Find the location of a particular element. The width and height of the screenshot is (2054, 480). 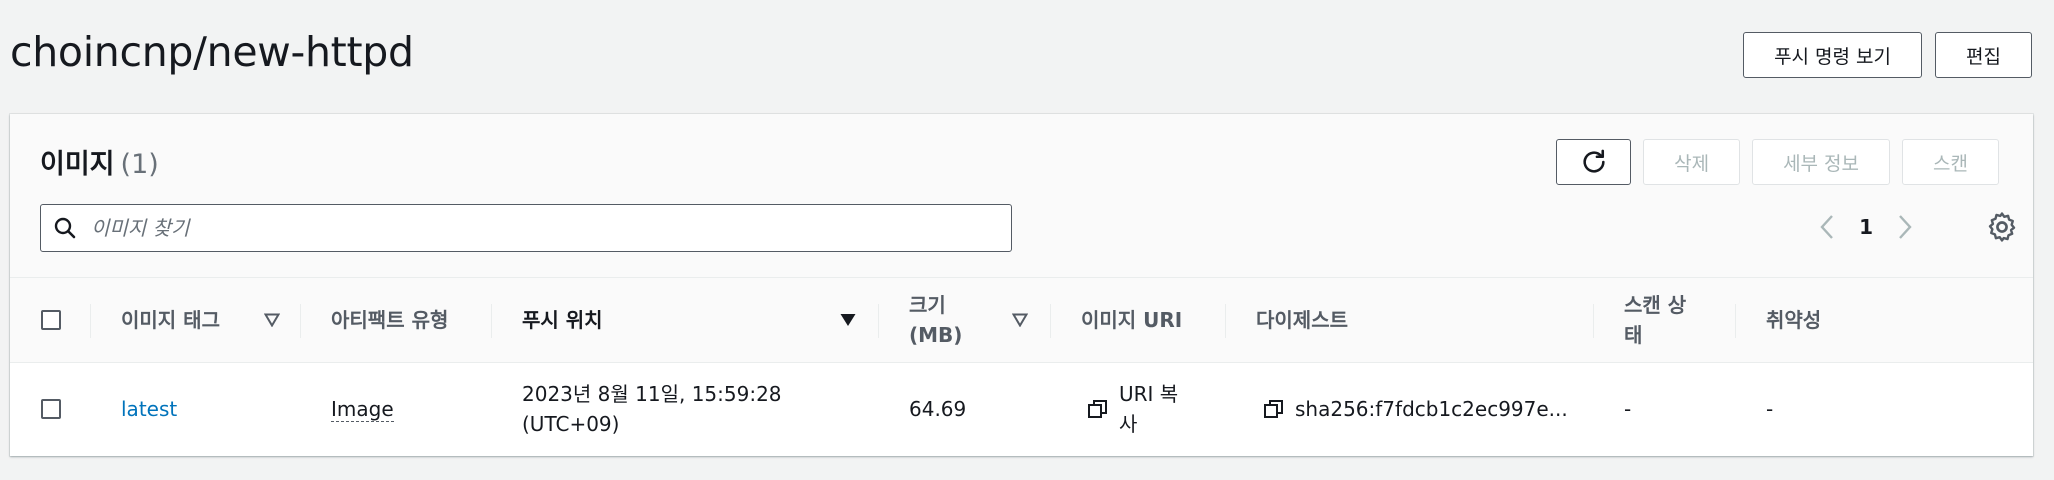

panel-title: 이미지 (1) is located at coordinates (99, 161).